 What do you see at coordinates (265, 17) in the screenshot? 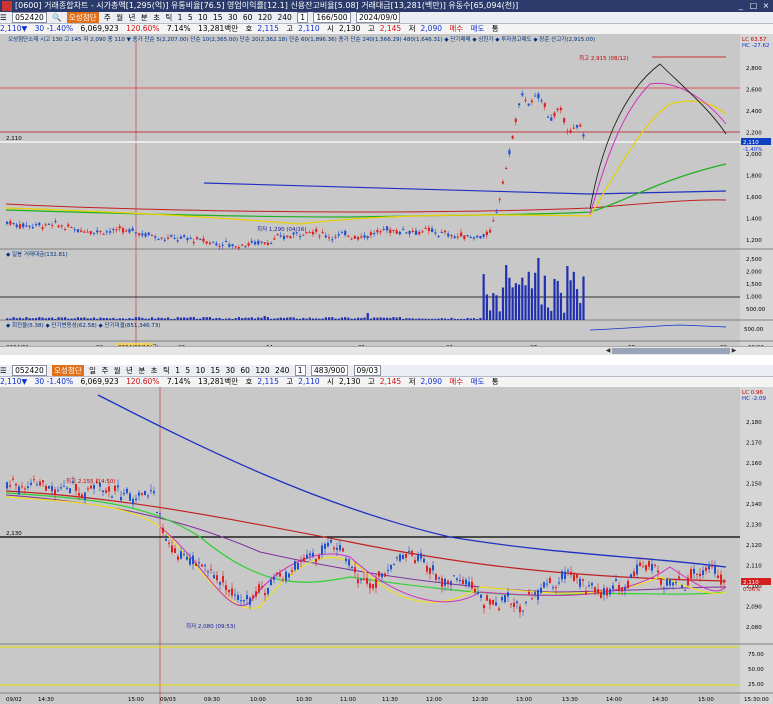
I see `top-interval-120: 120` at bounding box center [265, 17].